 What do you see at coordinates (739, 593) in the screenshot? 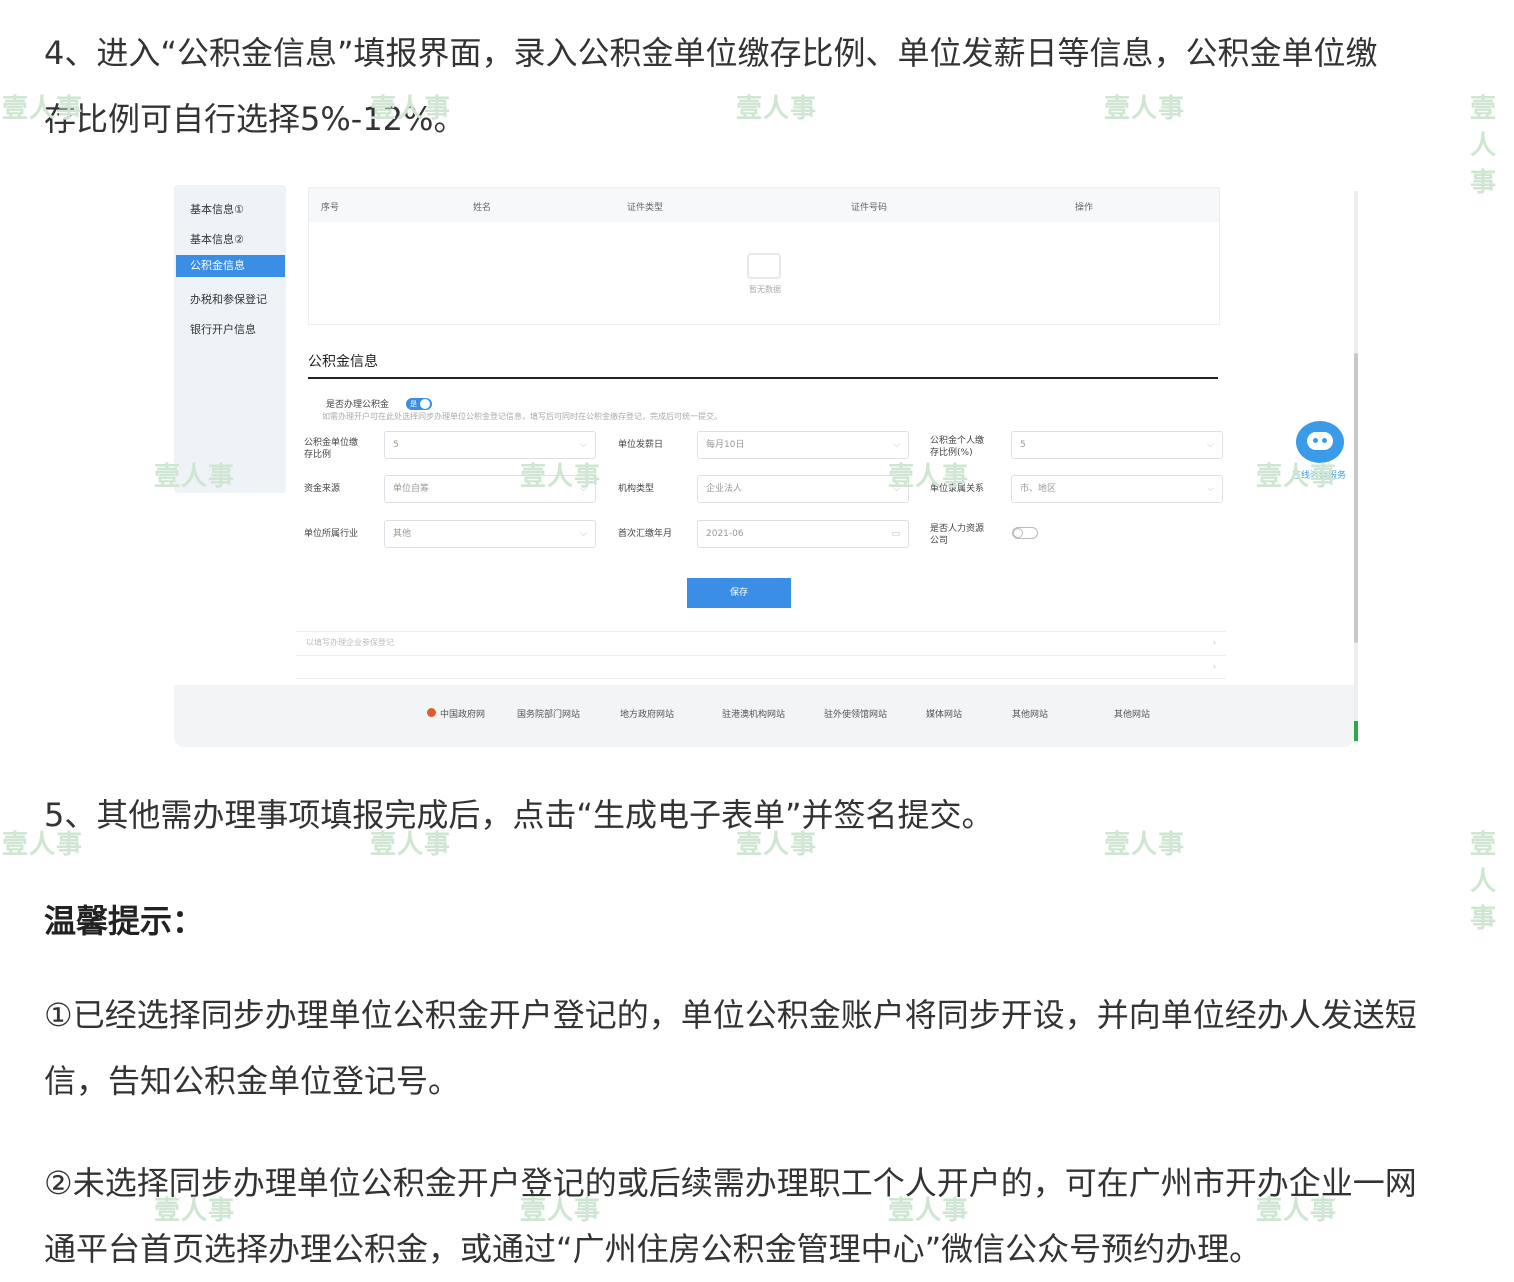
I see `save-button: 保存` at bounding box center [739, 593].